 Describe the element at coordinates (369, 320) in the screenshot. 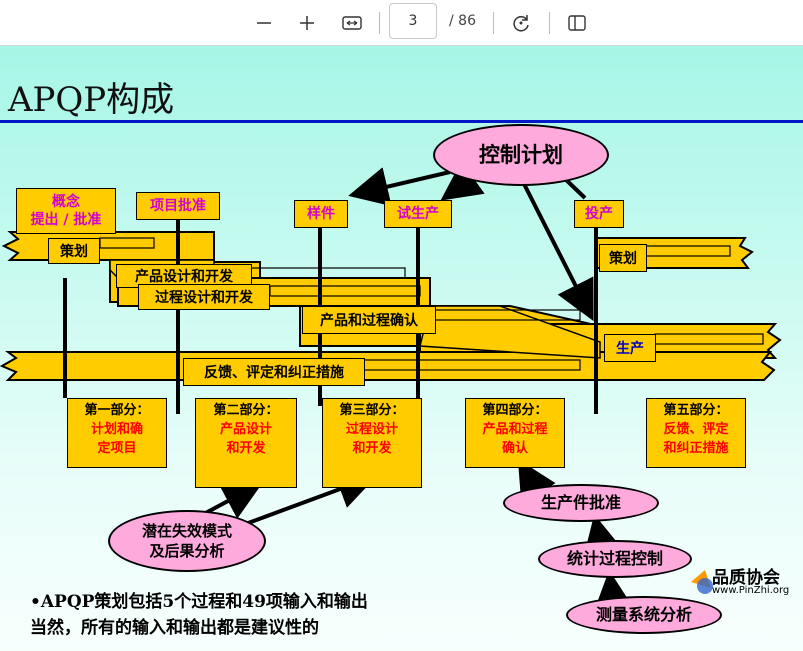

I see `validation-label: 产品和过程确认` at that location.